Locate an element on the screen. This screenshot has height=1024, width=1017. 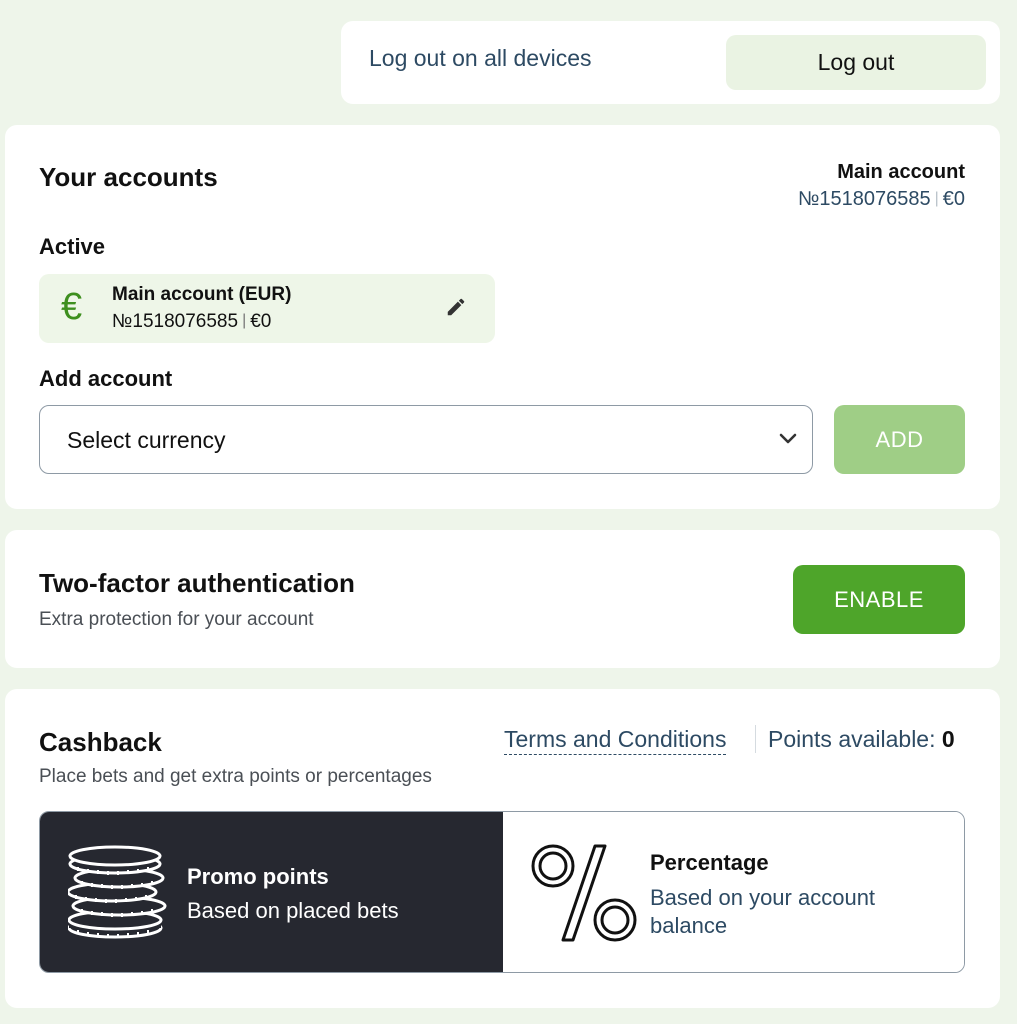
currency-select: Select currency is located at coordinates (426, 439).